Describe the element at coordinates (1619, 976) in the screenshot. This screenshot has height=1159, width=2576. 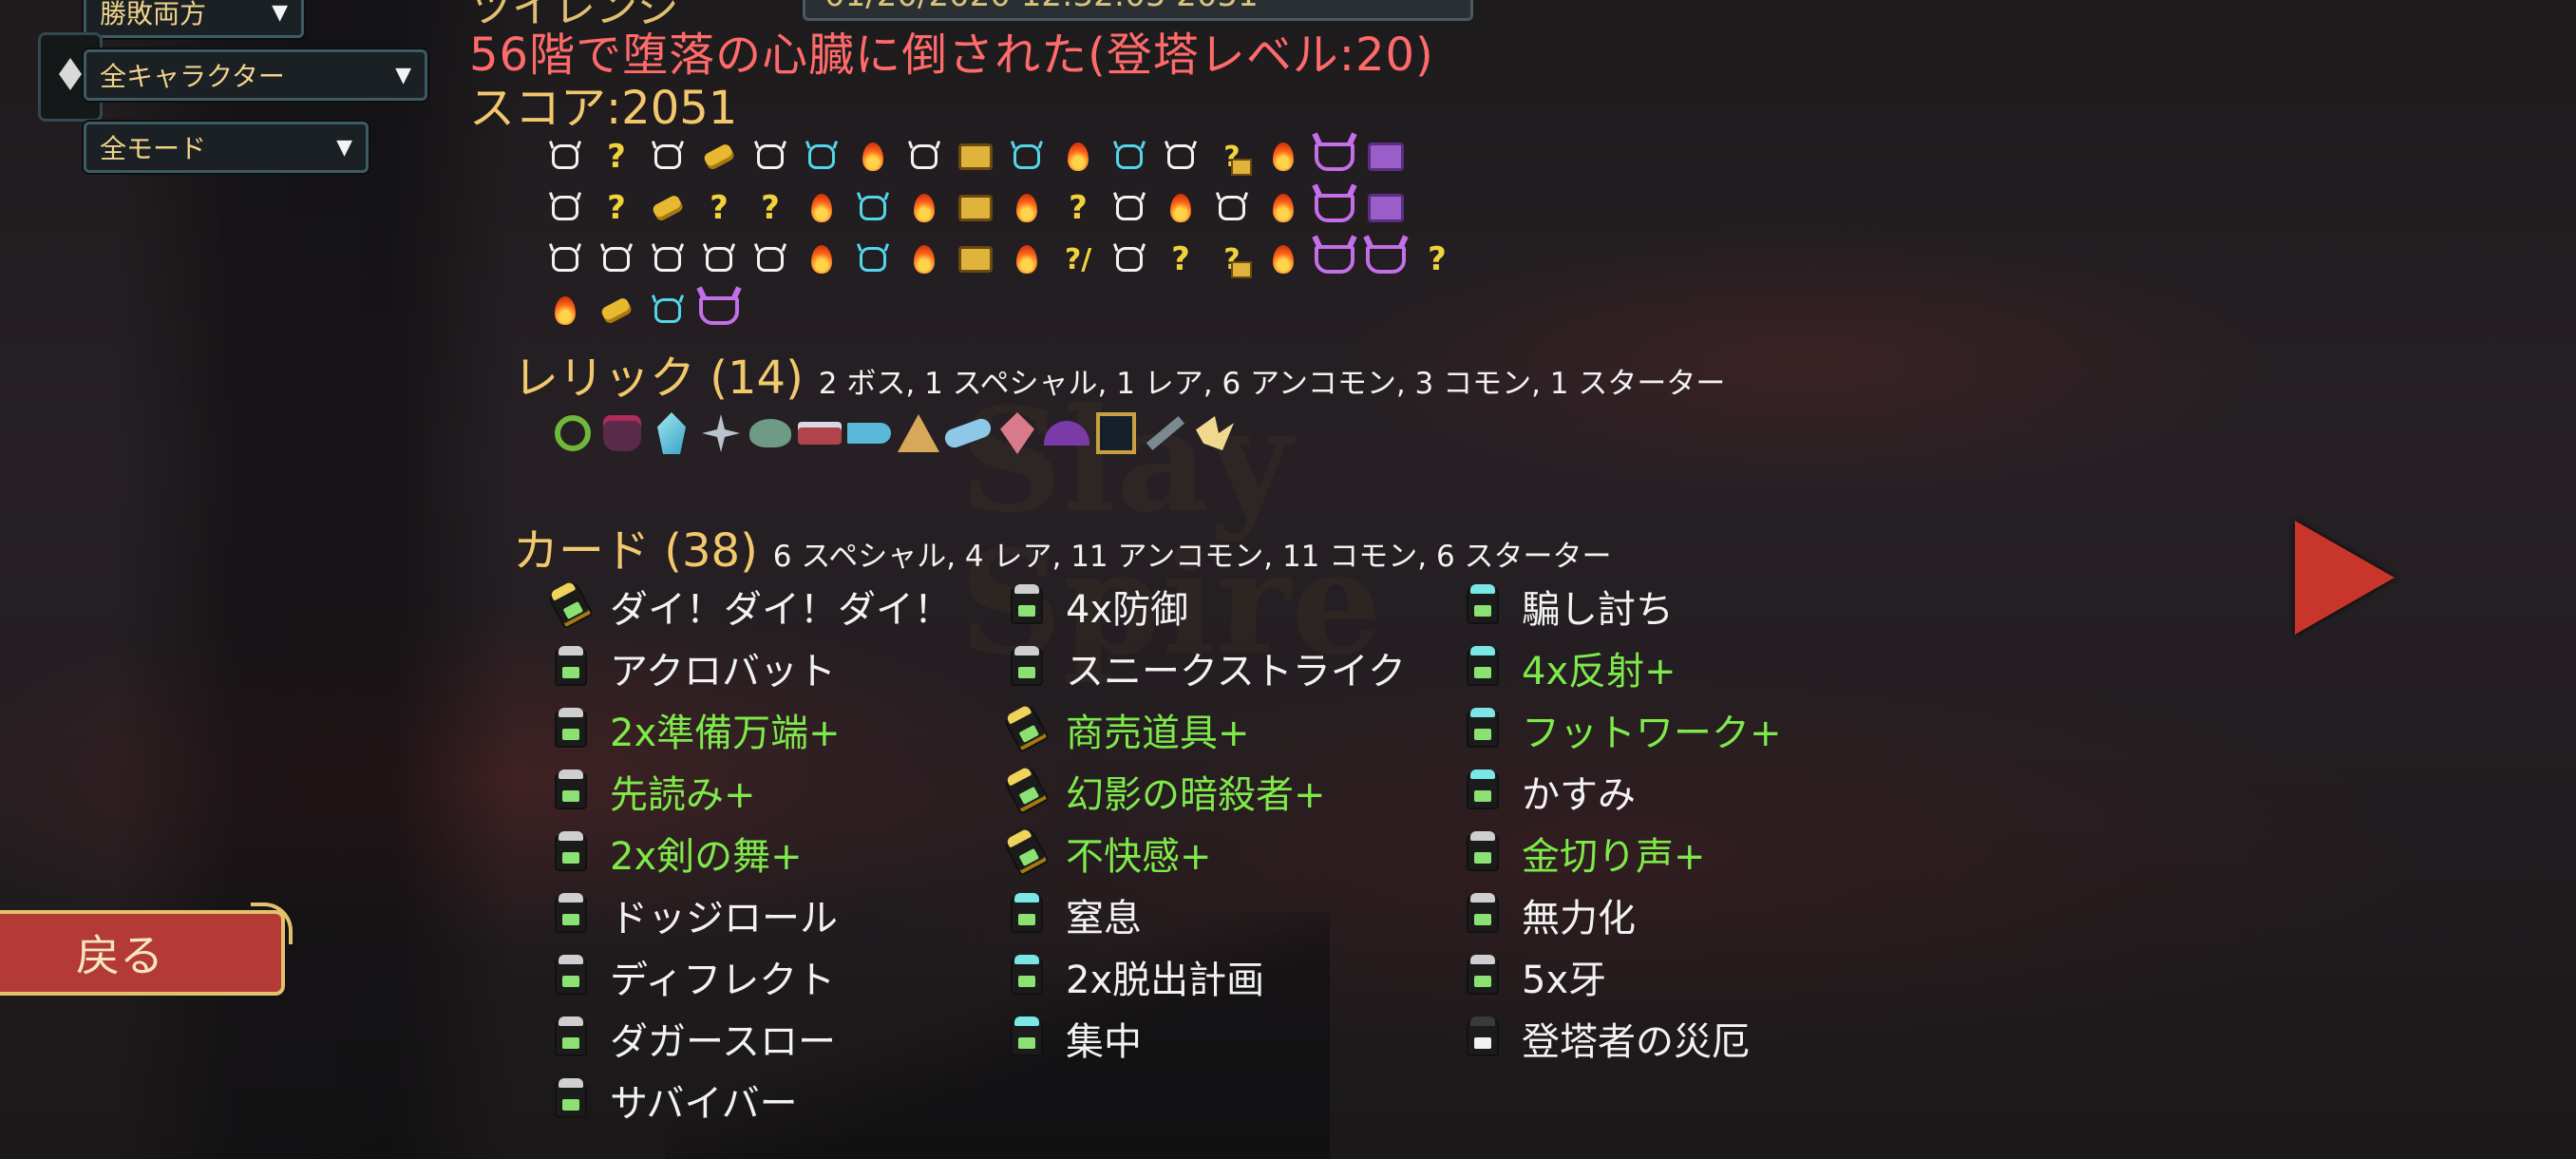
I see `card-row: 5x牙` at that location.